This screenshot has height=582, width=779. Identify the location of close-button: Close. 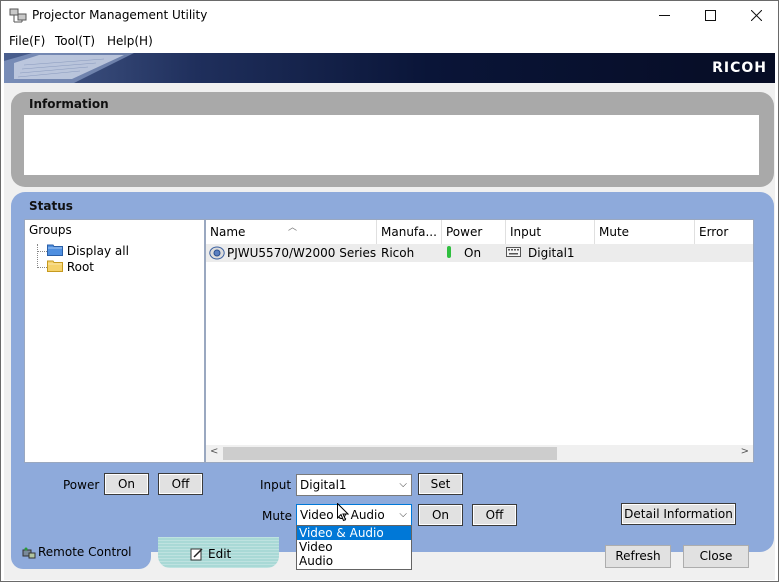
(716, 556).